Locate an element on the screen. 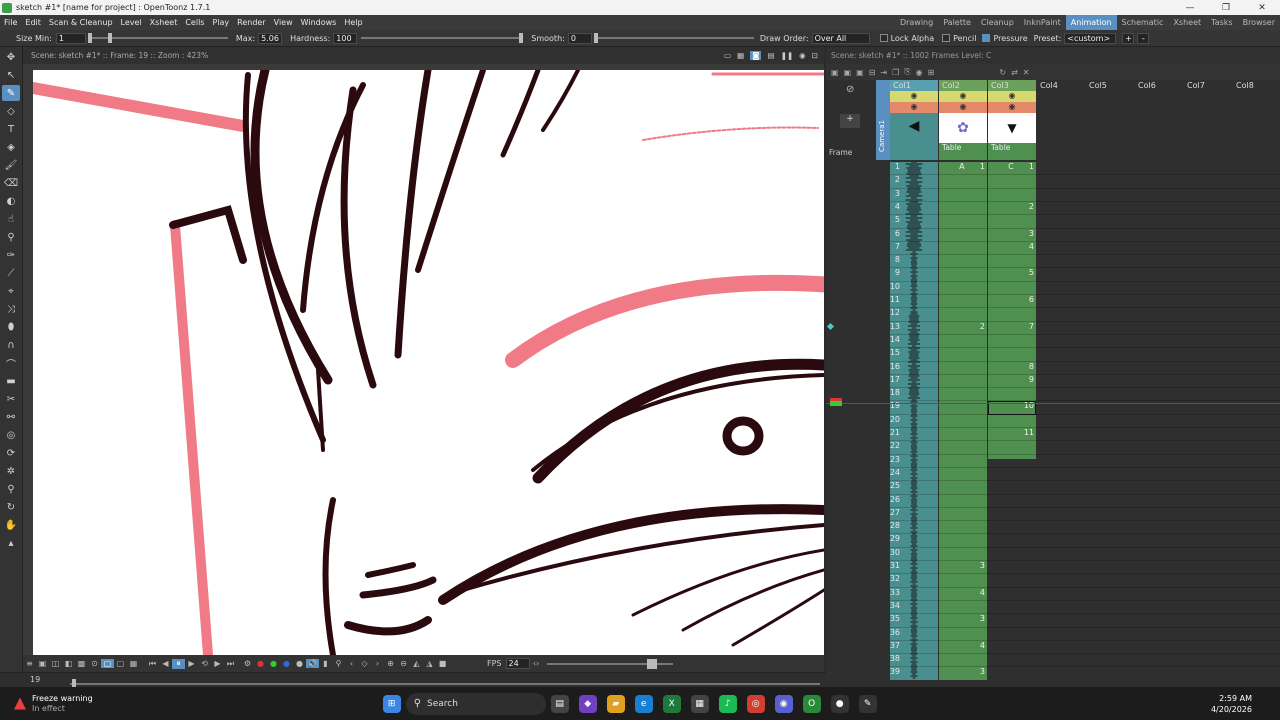 The image size is (1280, 720). cell-col2: 4 is located at coordinates (962, 645).